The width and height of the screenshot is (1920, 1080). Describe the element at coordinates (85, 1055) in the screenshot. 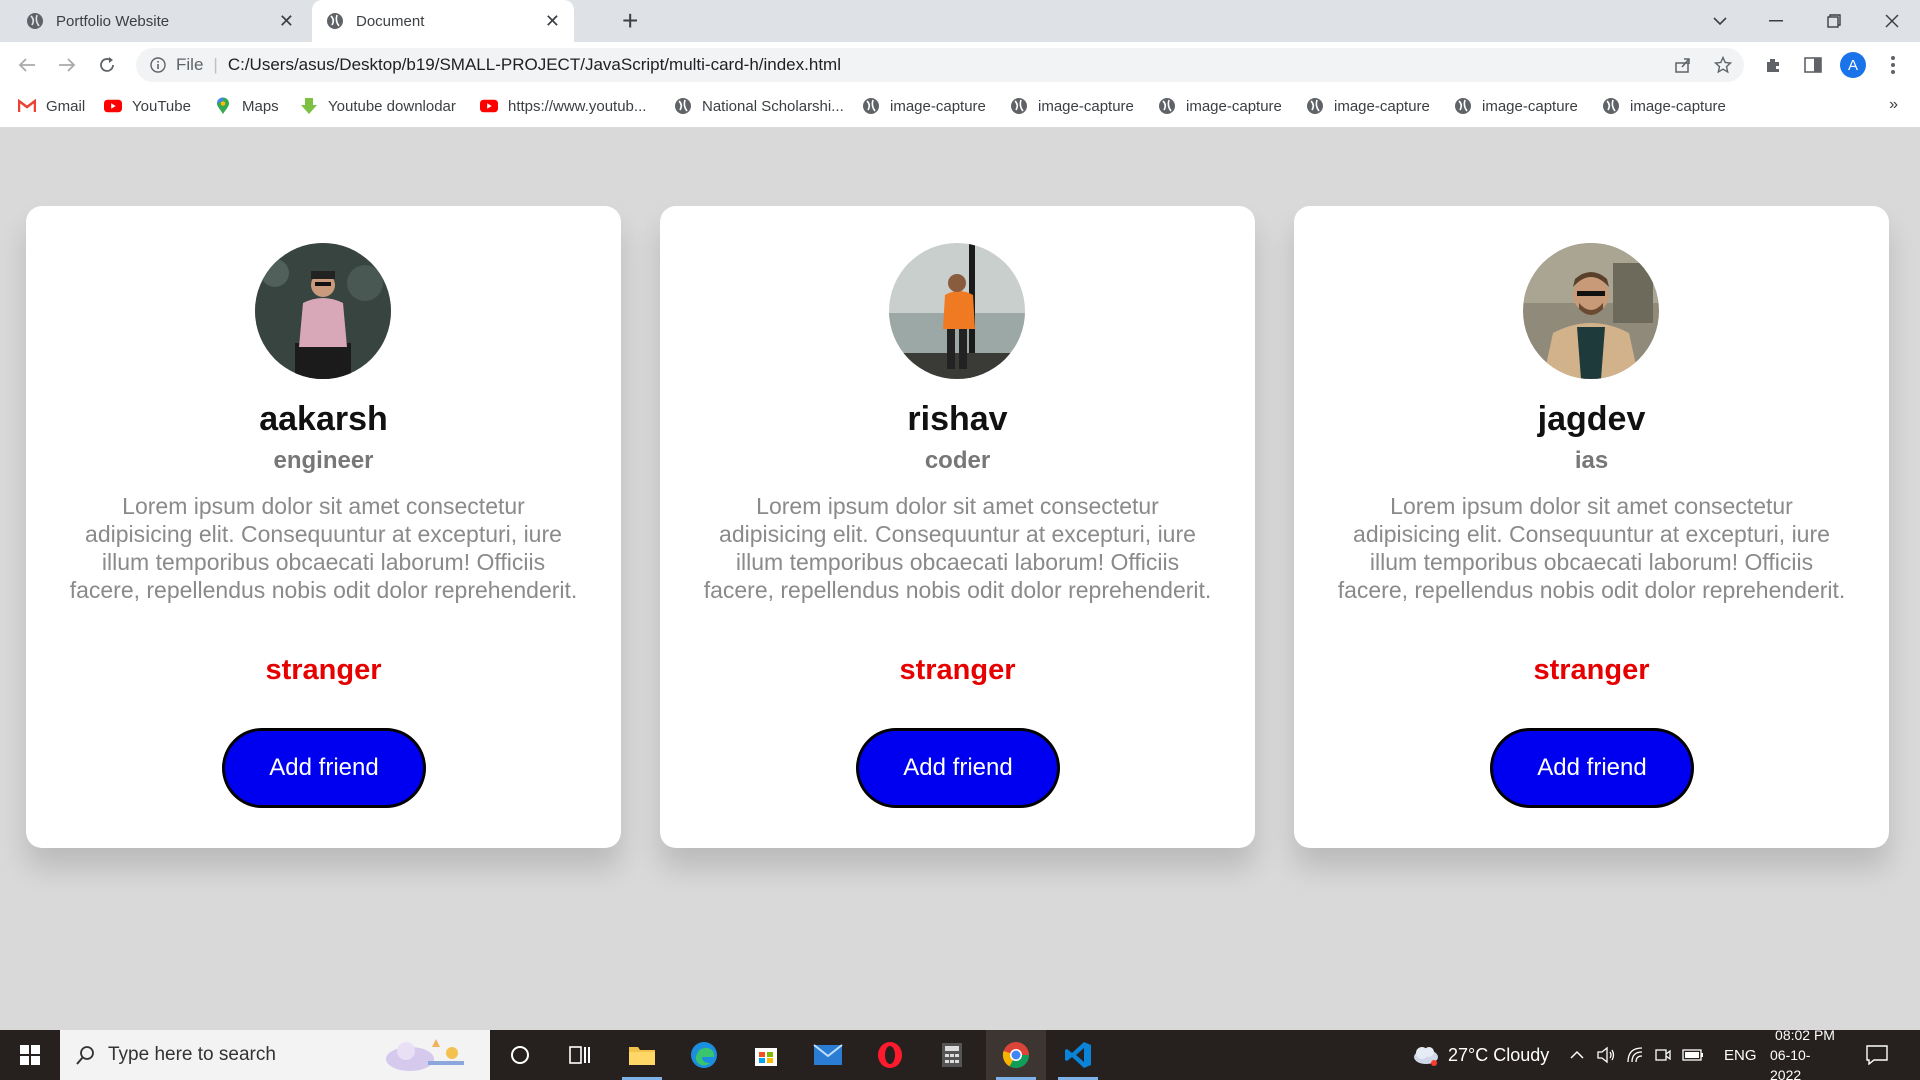

I see `search-icon` at that location.